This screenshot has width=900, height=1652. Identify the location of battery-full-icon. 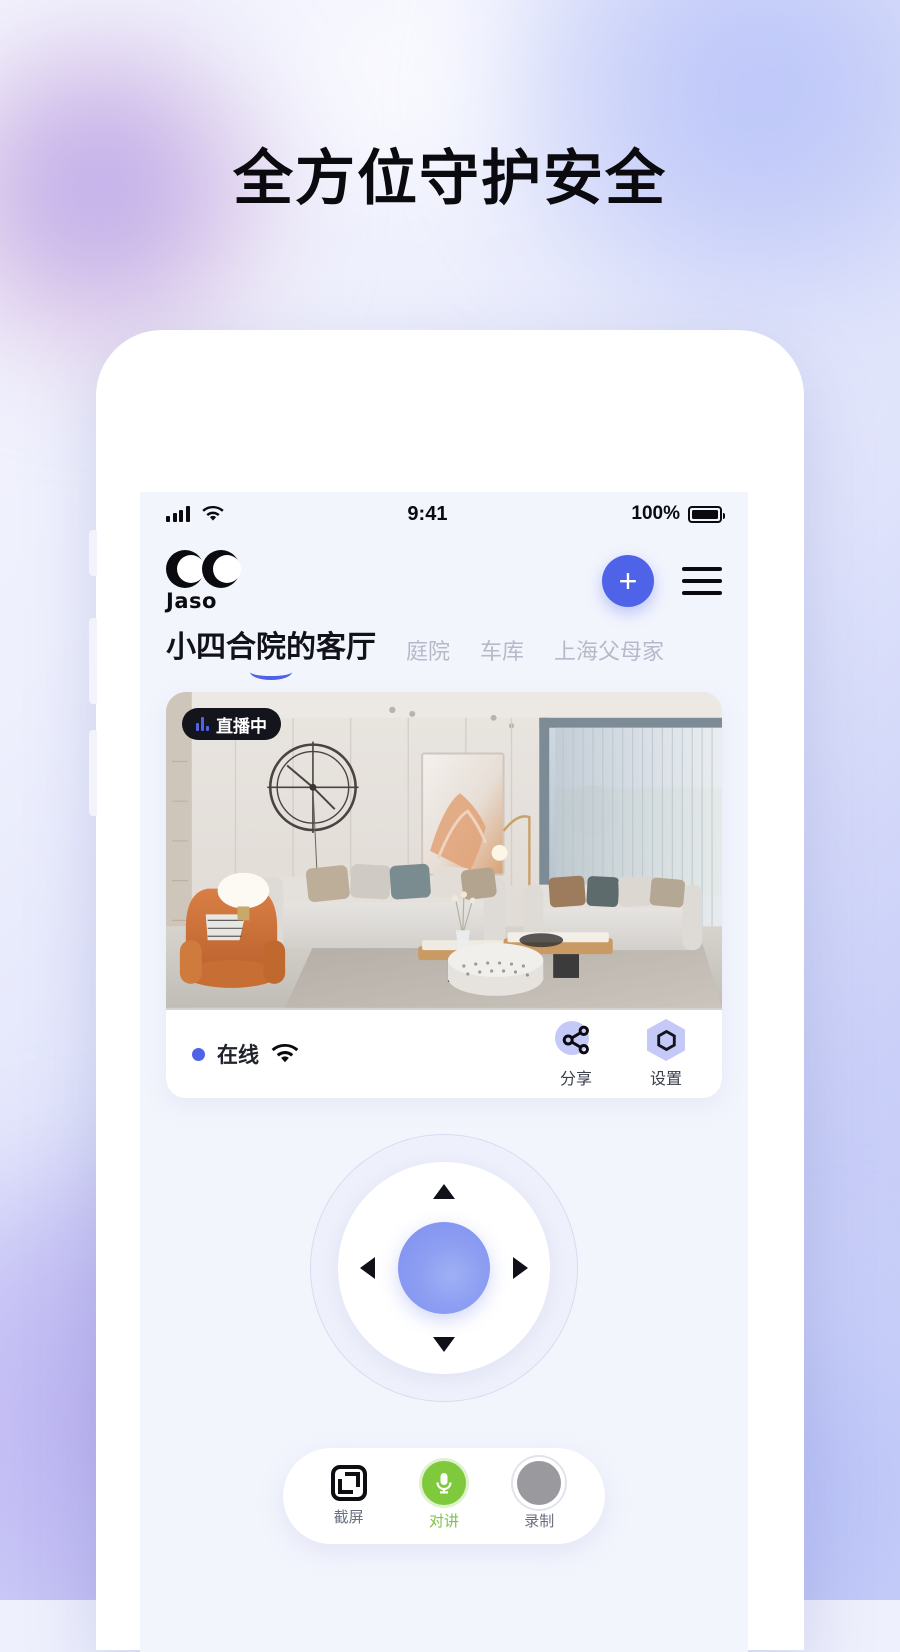
(706, 514).